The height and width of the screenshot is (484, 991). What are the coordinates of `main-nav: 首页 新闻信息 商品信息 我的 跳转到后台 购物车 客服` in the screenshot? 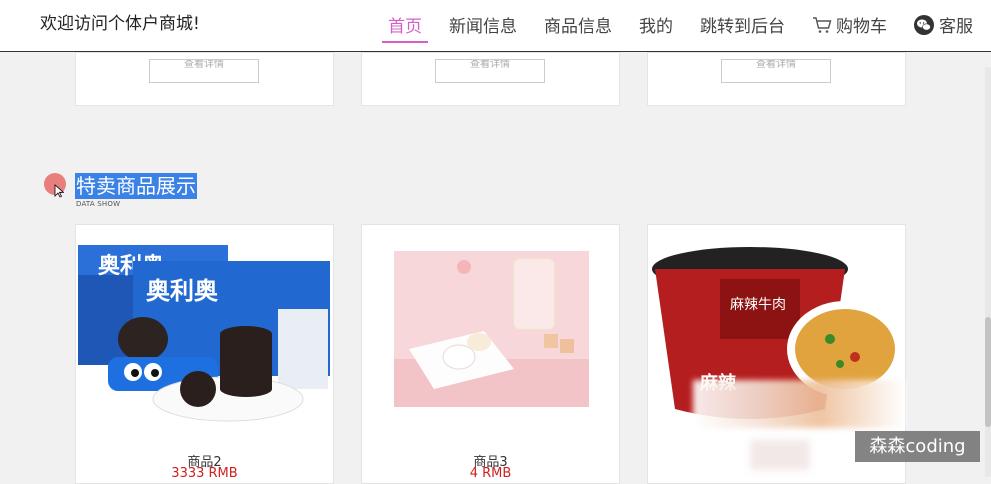 It's located at (667, 27).